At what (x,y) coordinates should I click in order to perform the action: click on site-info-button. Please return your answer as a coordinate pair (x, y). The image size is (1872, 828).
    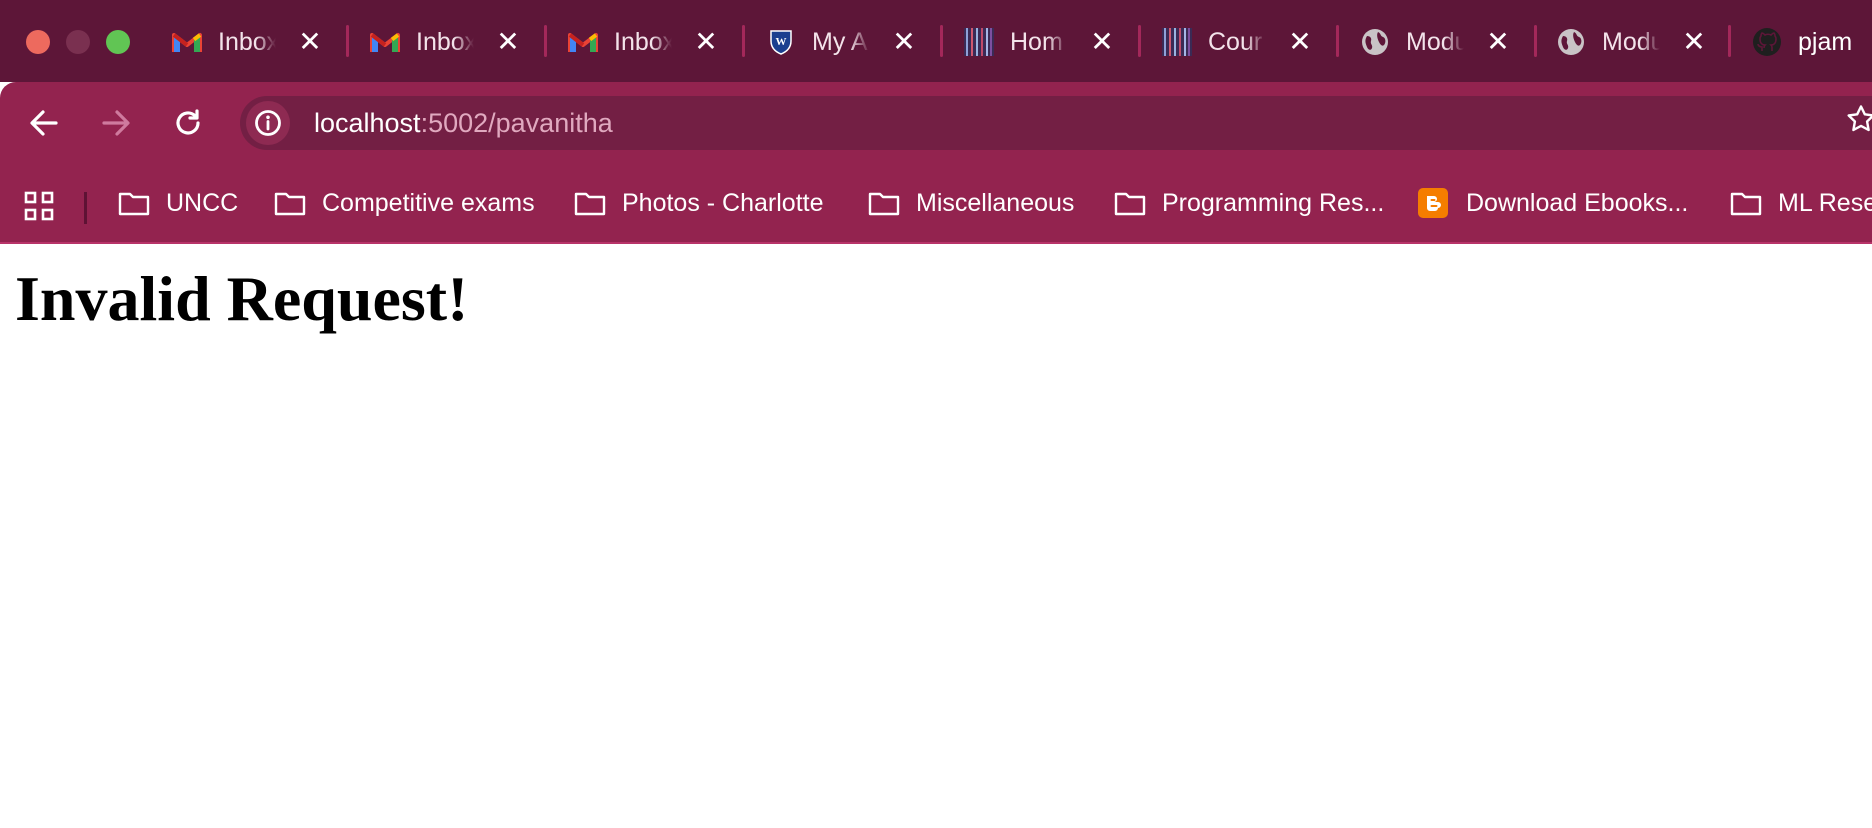
    Looking at the image, I should click on (268, 123).